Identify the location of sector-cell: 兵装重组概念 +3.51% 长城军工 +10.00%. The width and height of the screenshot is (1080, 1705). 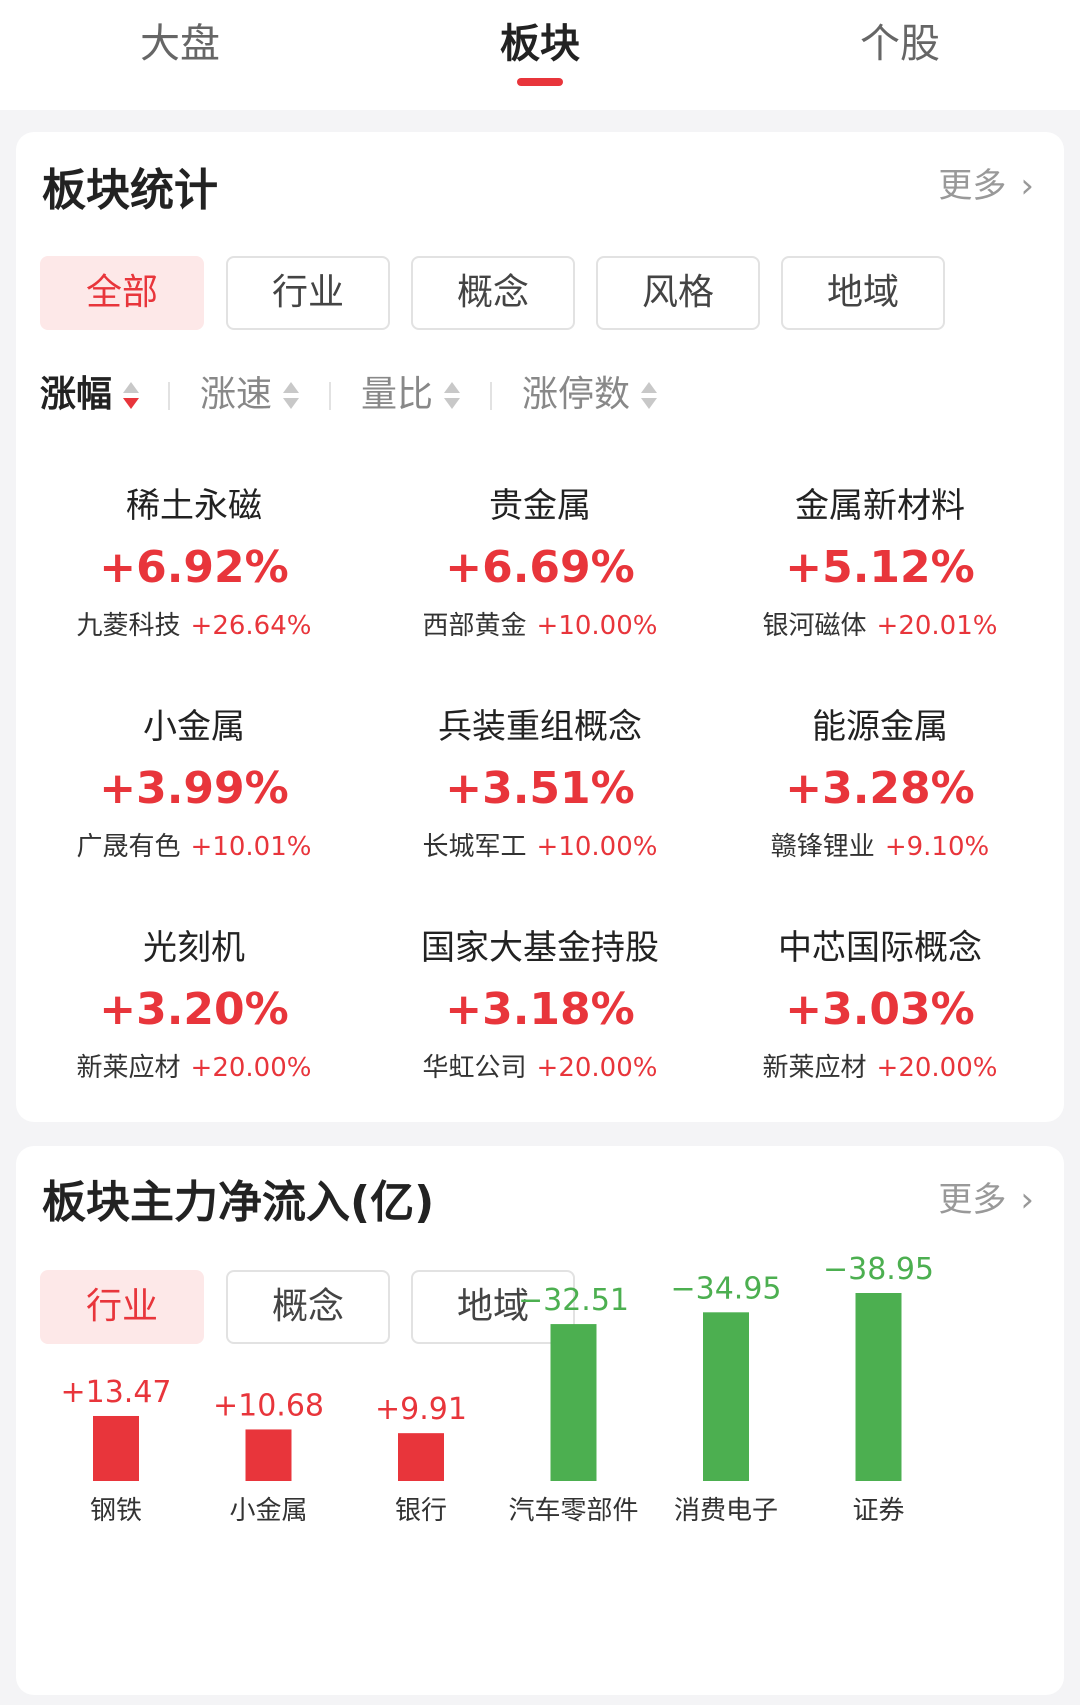
(540, 786).